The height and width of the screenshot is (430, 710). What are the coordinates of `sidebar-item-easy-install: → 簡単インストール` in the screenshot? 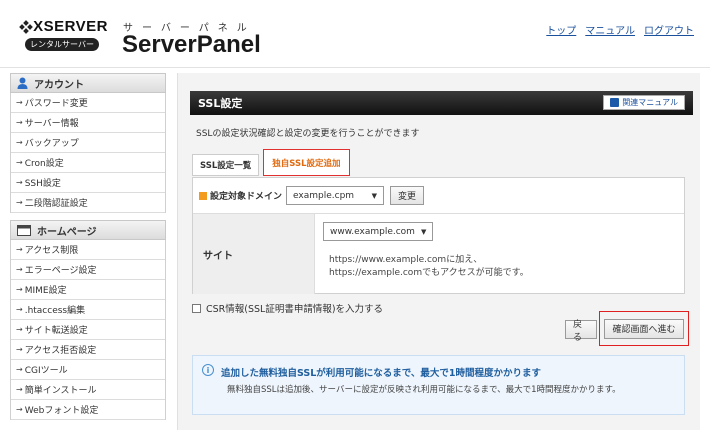 It's located at (88, 390).